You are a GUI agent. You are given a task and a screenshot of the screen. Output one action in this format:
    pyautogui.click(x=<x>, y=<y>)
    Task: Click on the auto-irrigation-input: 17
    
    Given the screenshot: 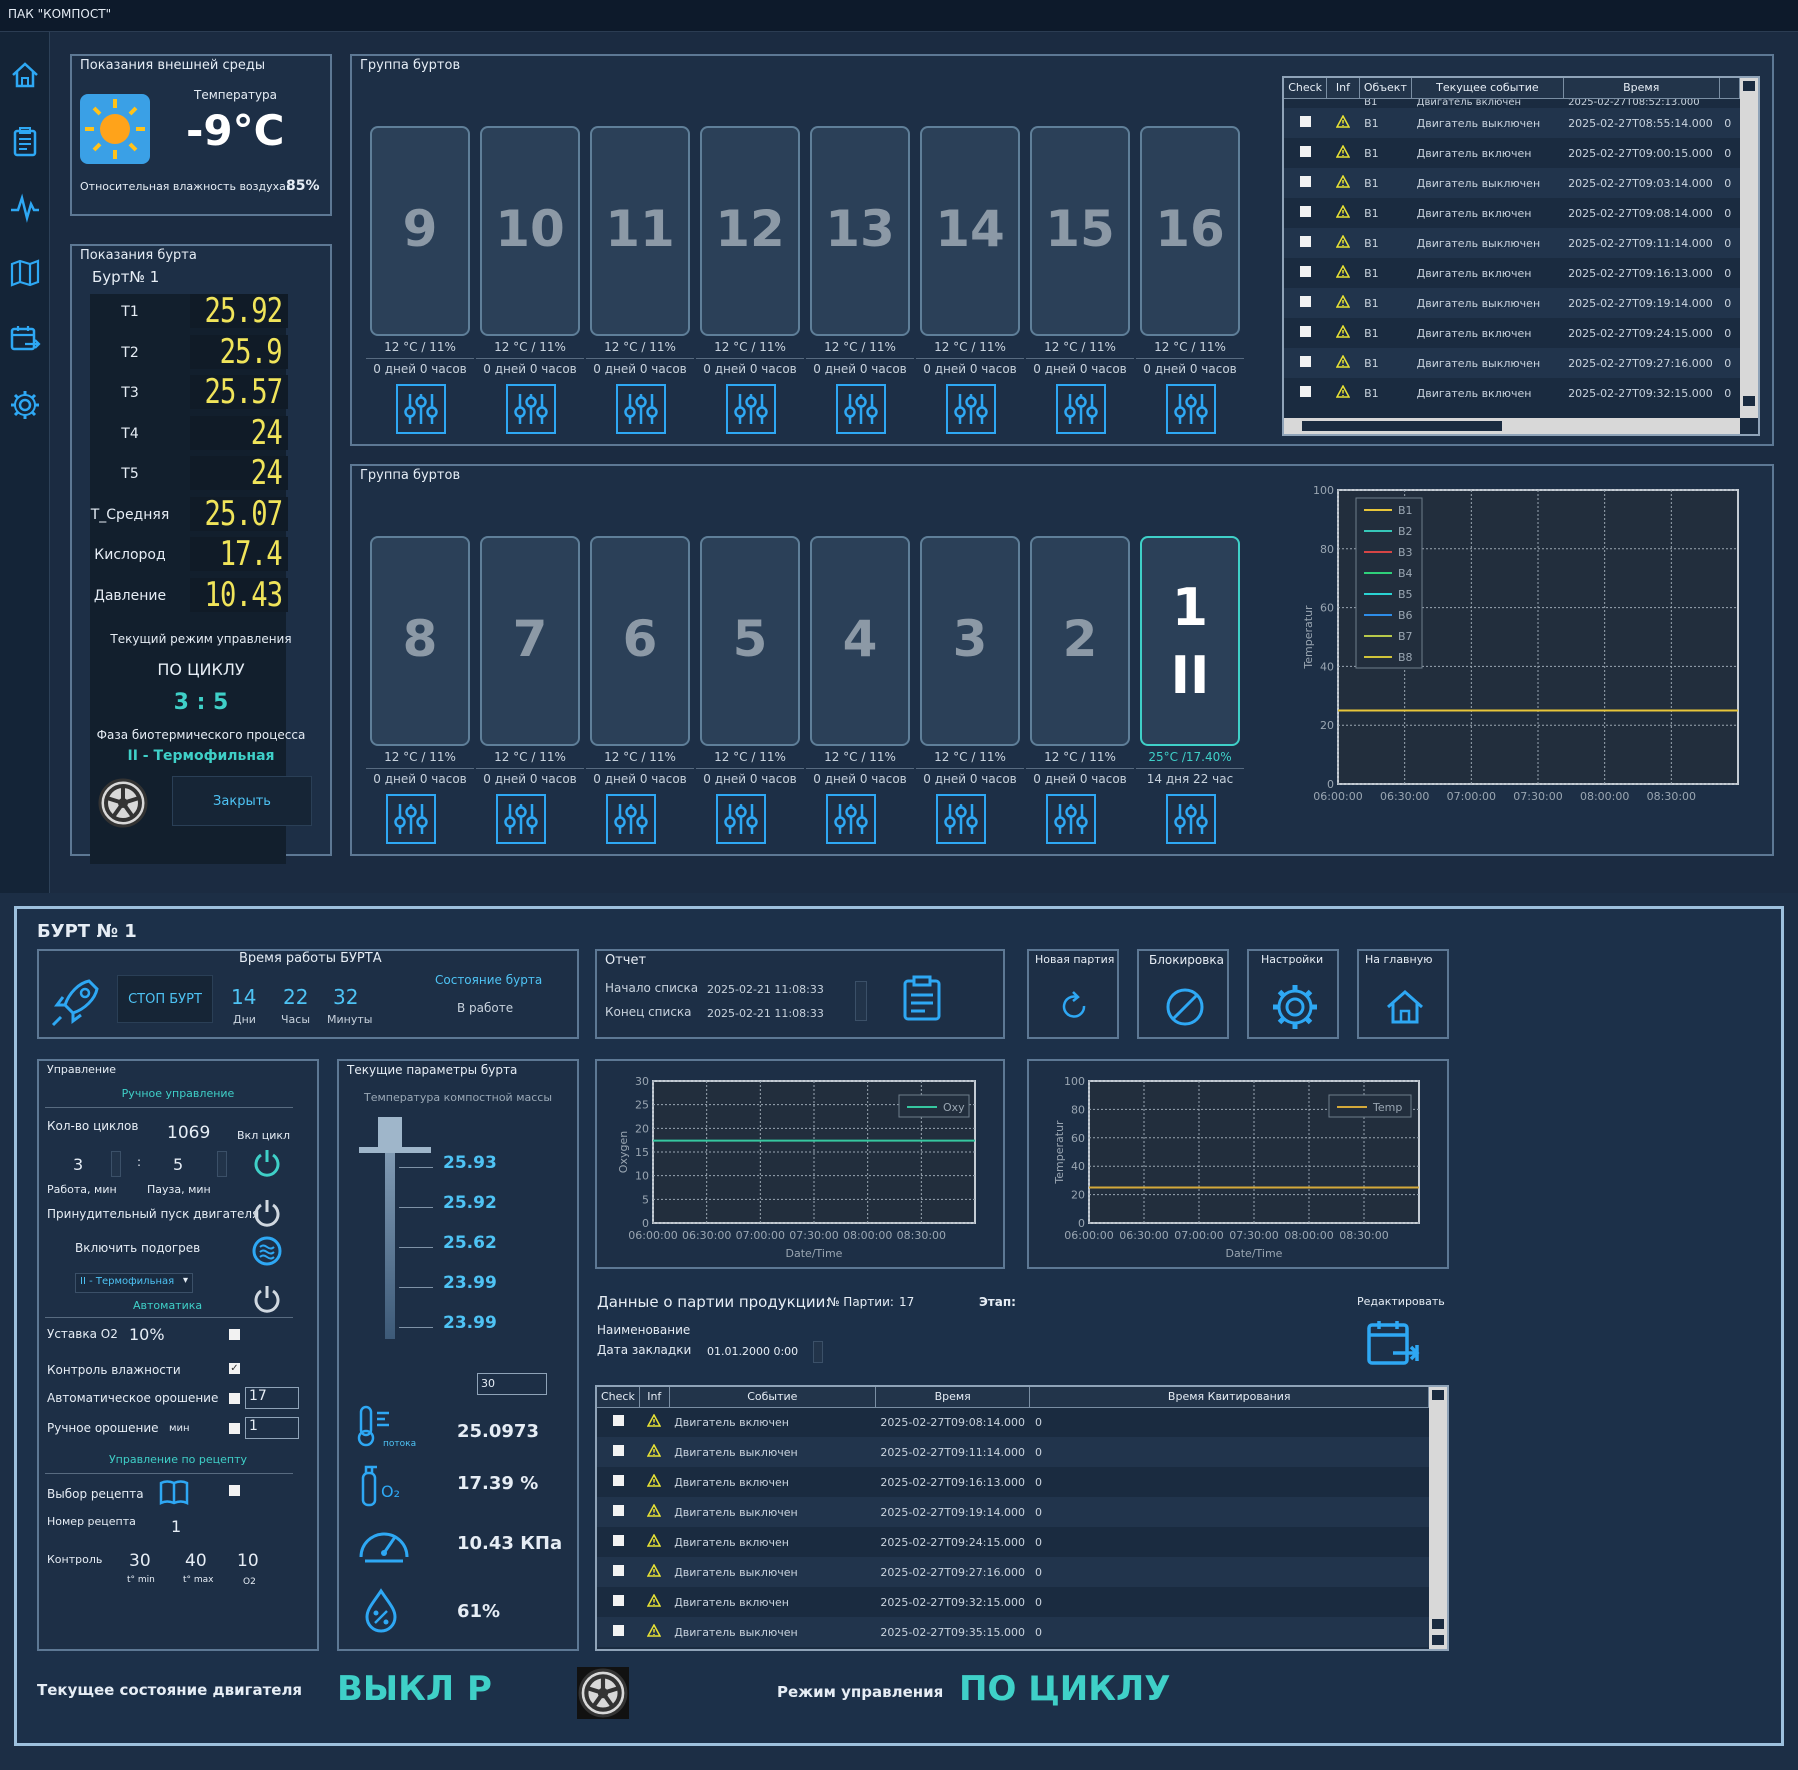 What is the action you would take?
    pyautogui.click(x=272, y=1398)
    